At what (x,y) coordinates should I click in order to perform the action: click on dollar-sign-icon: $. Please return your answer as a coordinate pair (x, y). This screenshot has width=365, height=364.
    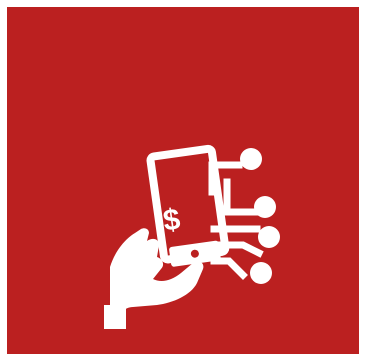
    Looking at the image, I should click on (171, 220).